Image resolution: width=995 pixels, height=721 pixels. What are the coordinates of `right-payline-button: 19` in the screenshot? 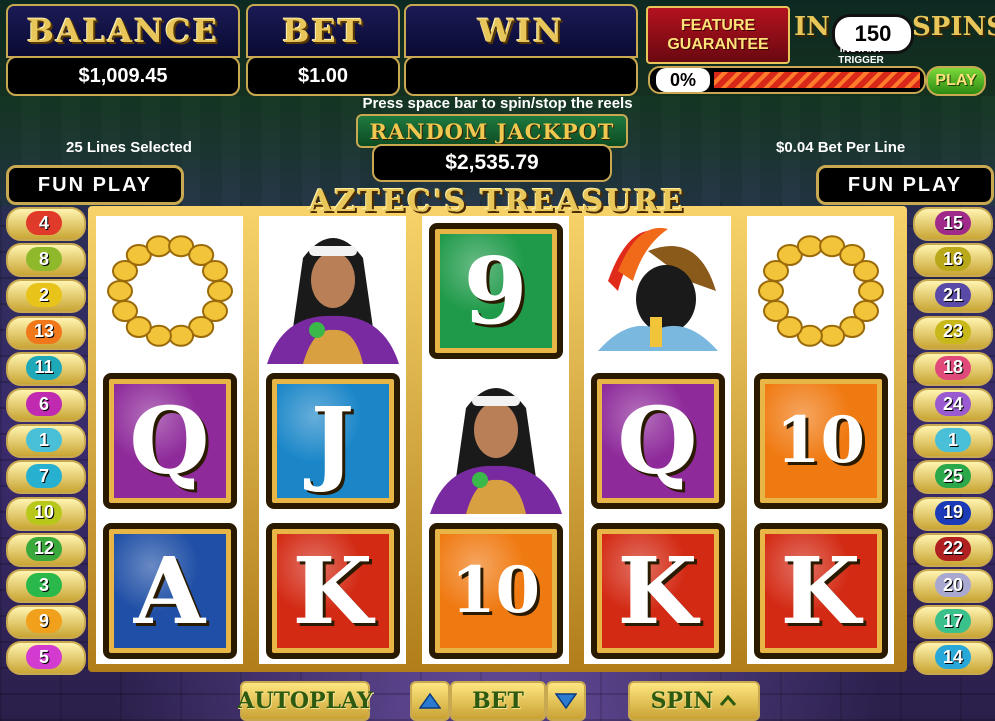 It's located at (953, 513).